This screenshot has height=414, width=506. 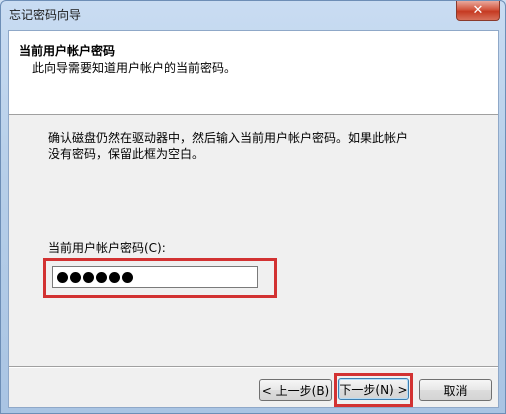 I want to click on header-title: 当前用户帐户密码, so click(x=67, y=51).